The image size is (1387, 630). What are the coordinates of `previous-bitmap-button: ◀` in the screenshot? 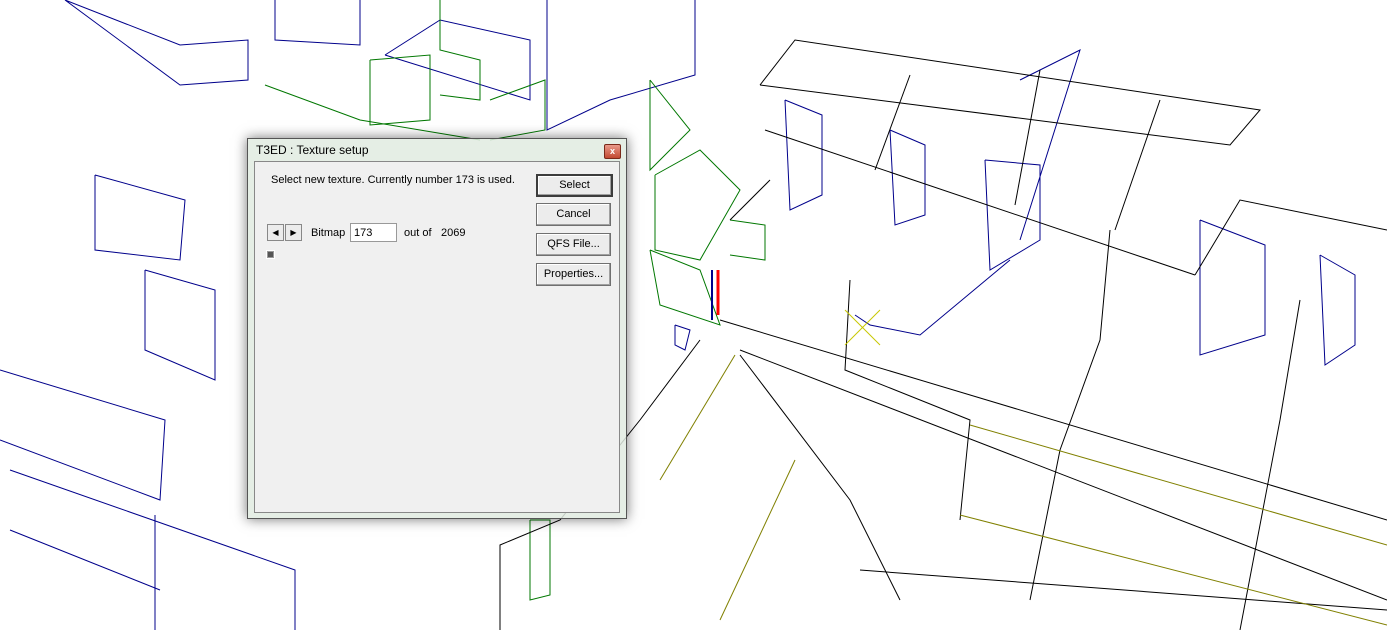 It's located at (275, 232).